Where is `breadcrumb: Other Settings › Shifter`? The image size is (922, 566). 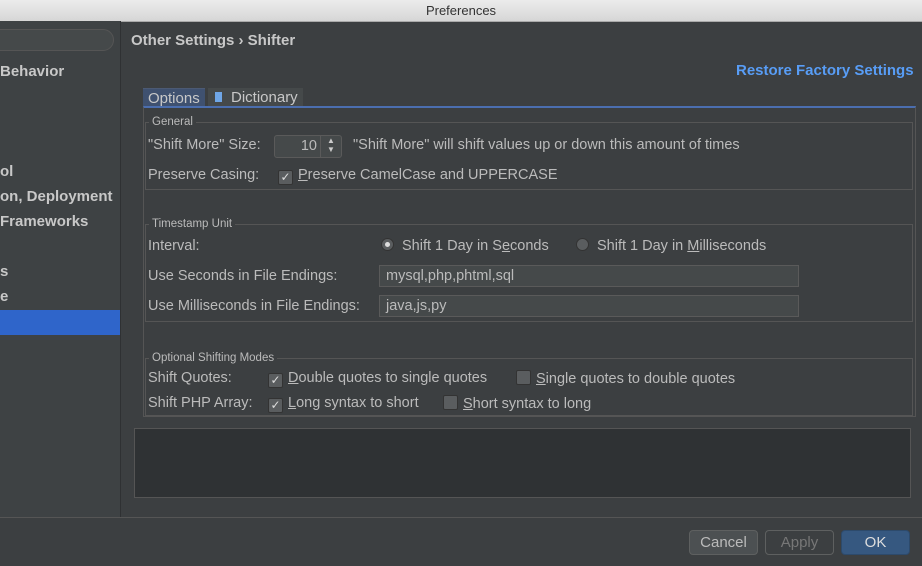 breadcrumb: Other Settings › Shifter is located at coordinates (213, 40).